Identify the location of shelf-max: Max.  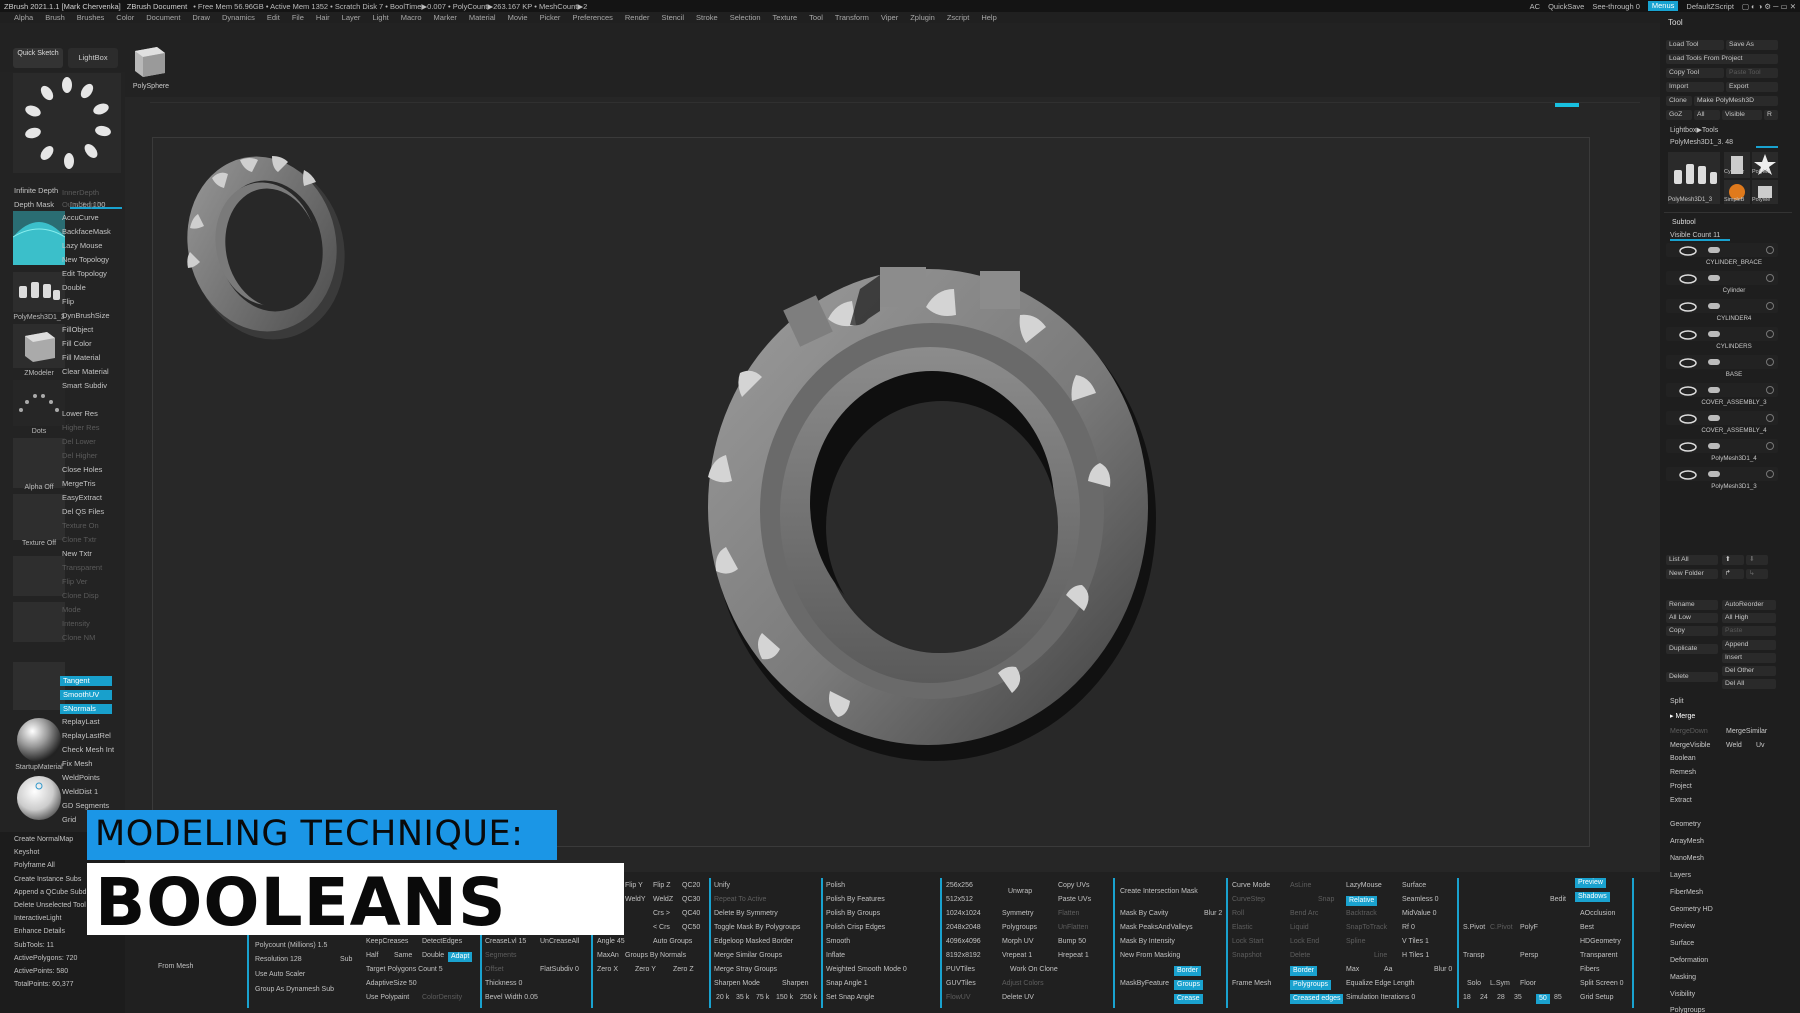
(1352, 969).